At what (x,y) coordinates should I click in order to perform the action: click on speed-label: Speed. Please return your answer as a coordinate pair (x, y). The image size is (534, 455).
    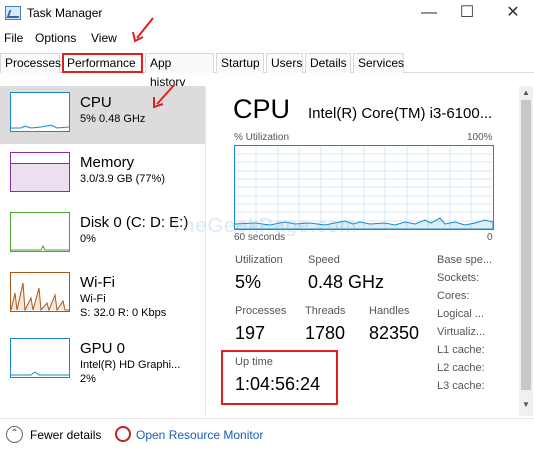
    Looking at the image, I should click on (324, 260).